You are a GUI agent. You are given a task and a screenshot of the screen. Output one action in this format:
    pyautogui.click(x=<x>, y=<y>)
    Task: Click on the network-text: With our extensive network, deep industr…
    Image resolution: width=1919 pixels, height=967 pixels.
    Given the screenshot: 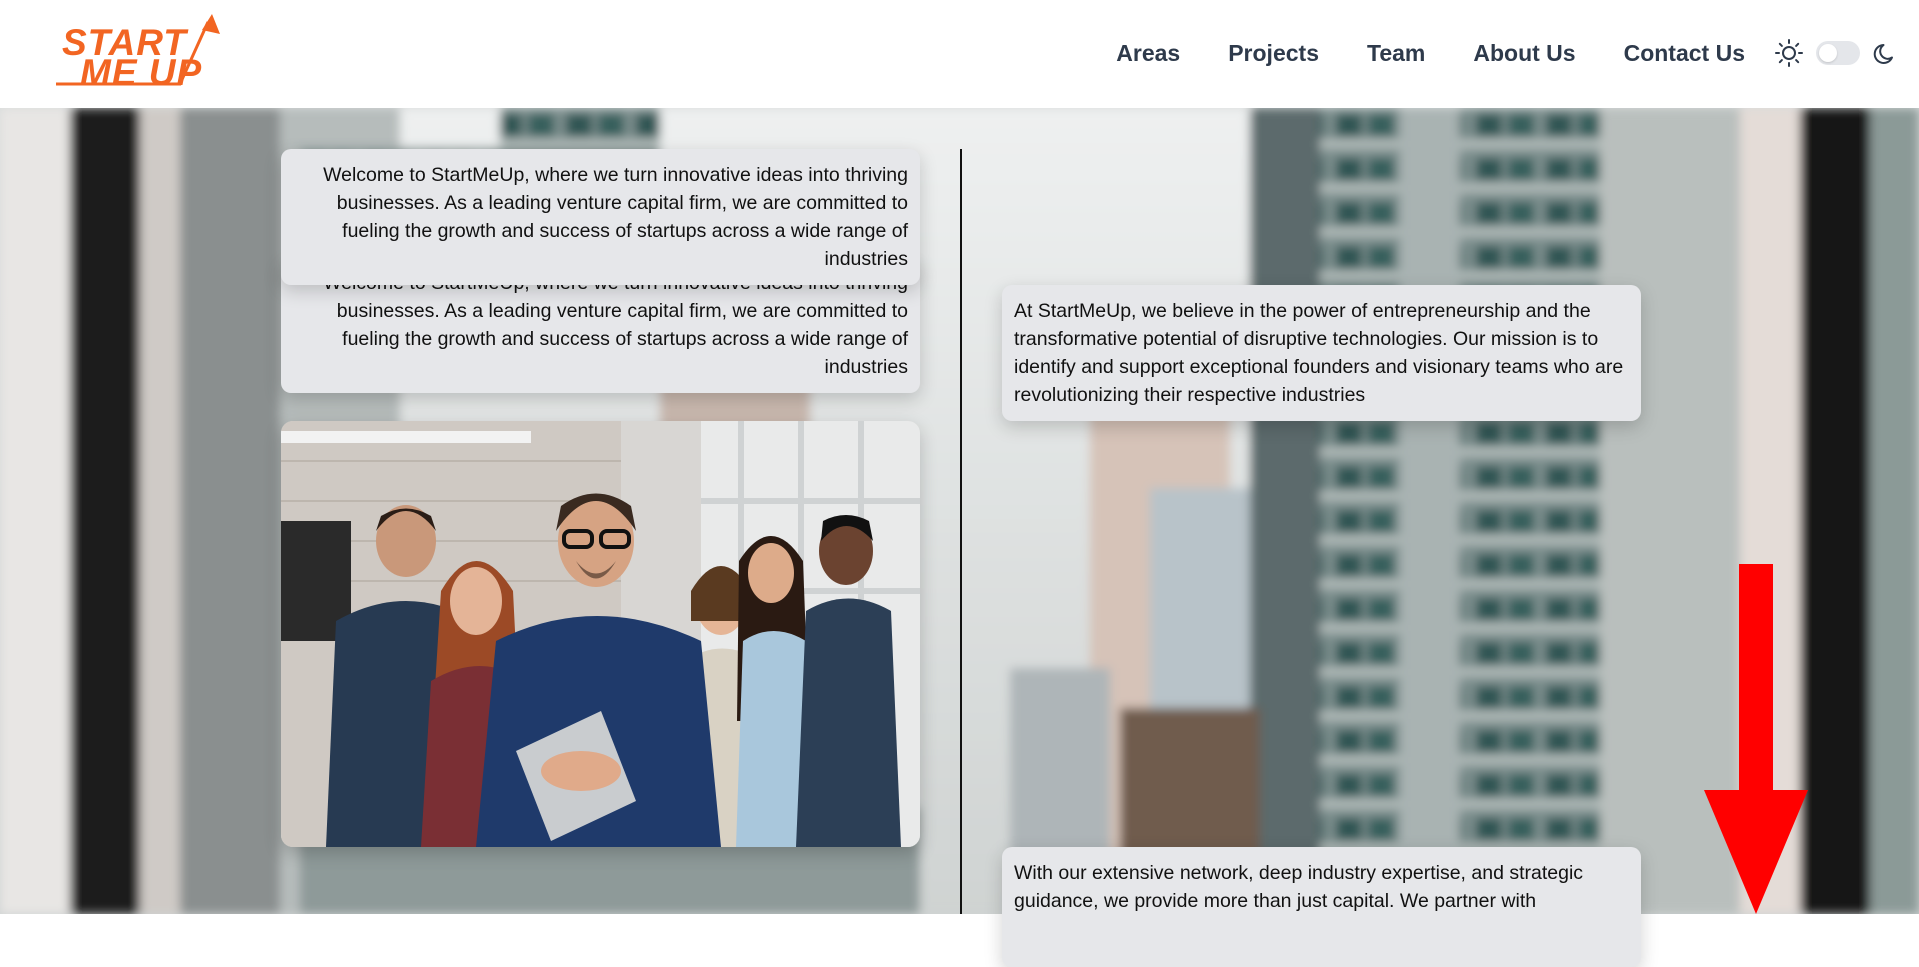 What is the action you would take?
    pyautogui.click(x=1299, y=887)
    